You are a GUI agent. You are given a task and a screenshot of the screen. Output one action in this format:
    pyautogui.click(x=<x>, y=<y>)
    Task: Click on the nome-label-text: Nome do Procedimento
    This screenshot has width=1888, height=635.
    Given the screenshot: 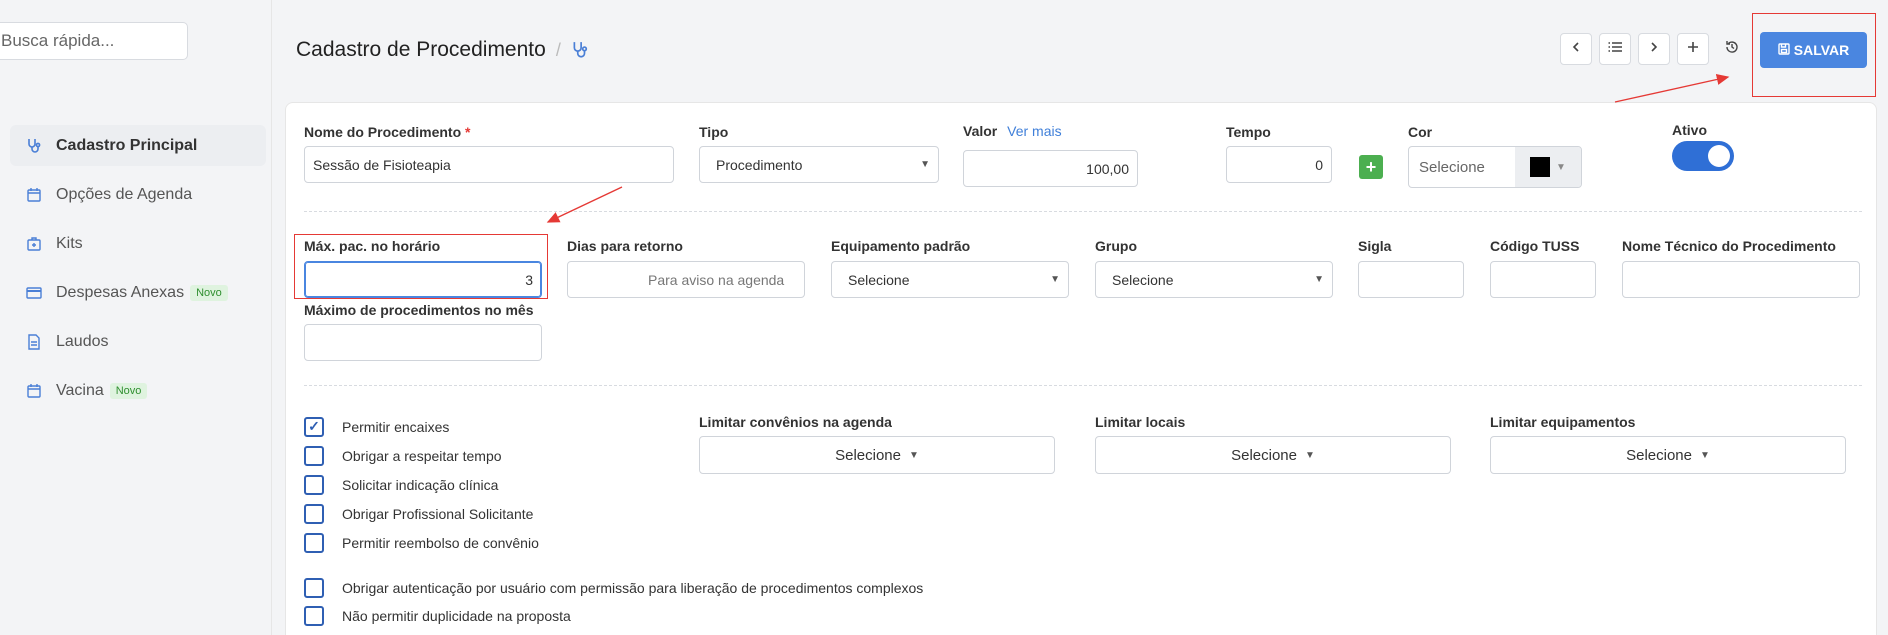 What is the action you would take?
    pyautogui.click(x=383, y=132)
    